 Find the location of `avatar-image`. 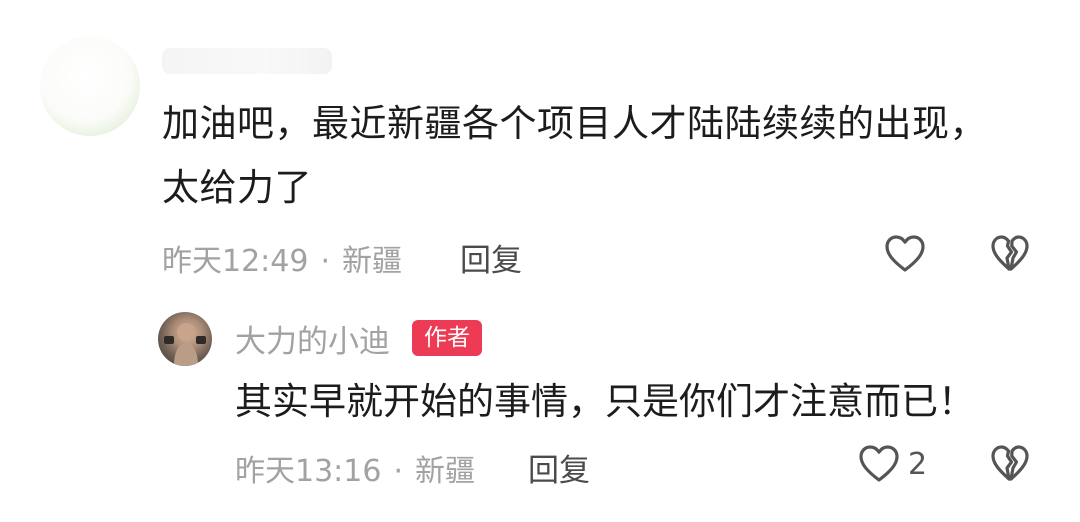

avatar-image is located at coordinates (185, 344).